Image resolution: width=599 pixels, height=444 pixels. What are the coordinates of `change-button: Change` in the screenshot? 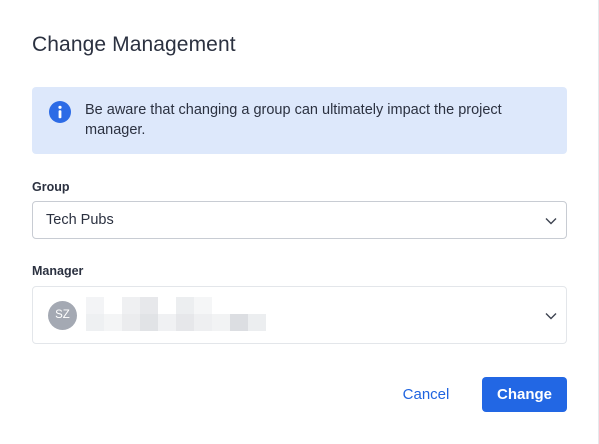 It's located at (524, 394).